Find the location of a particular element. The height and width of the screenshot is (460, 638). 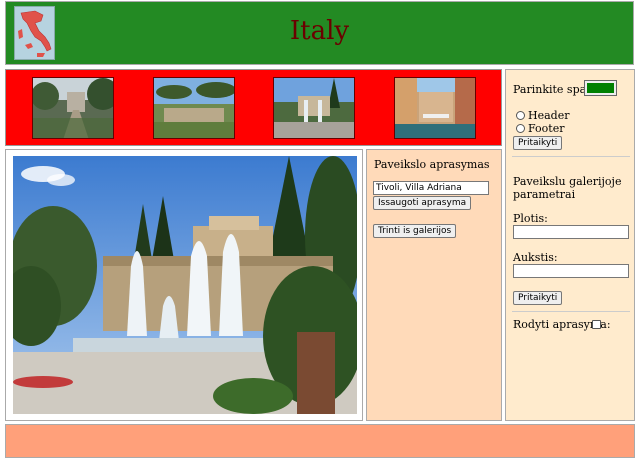

thumb-garden-ruins is located at coordinates (194, 108).